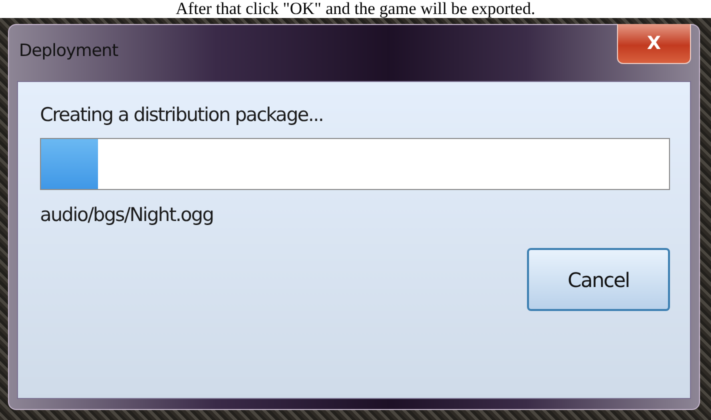  I want to click on close-button: X, so click(654, 44).